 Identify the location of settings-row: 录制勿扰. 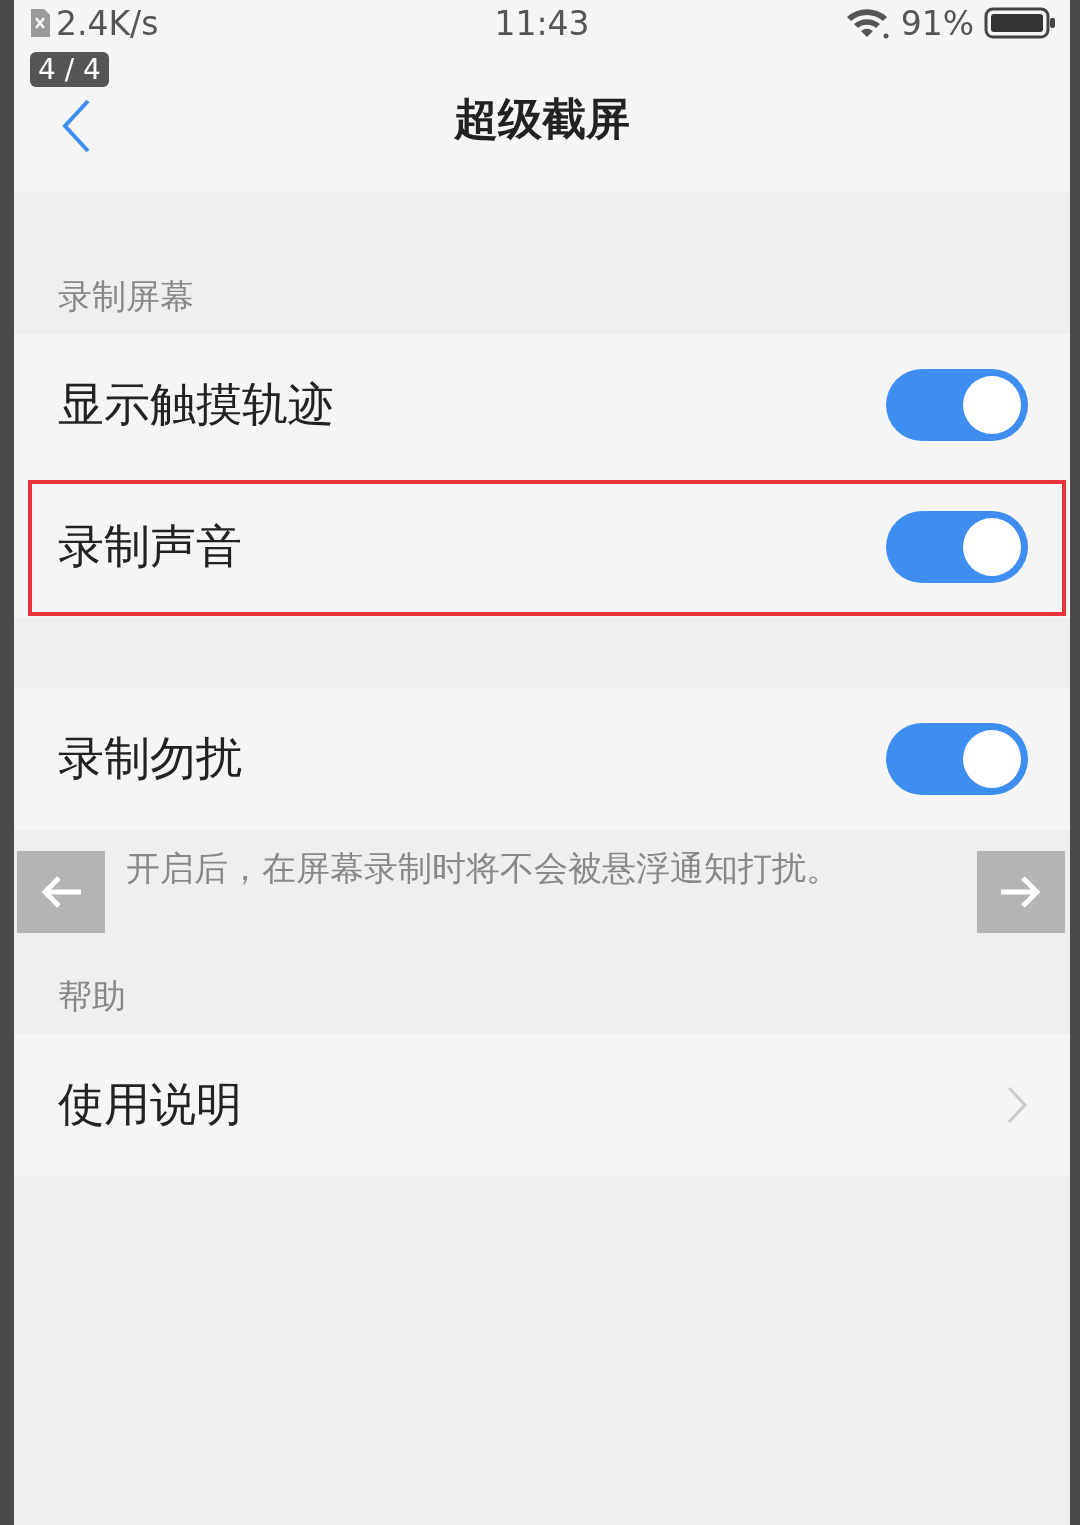
(542, 759).